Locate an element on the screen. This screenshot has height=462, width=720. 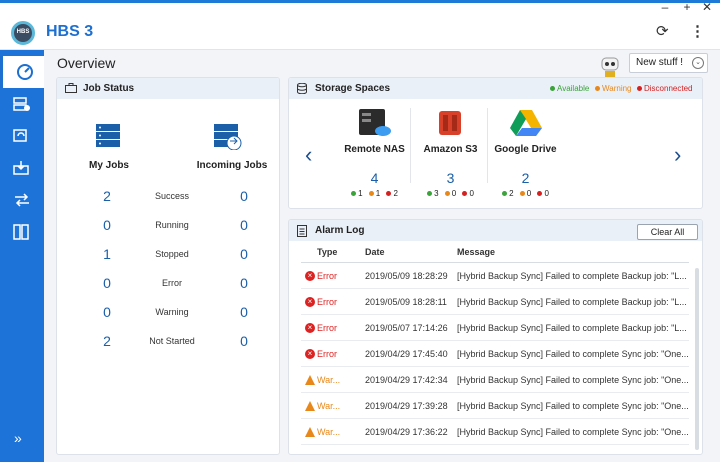
storage-count: 2 is located at coordinates (525, 178).